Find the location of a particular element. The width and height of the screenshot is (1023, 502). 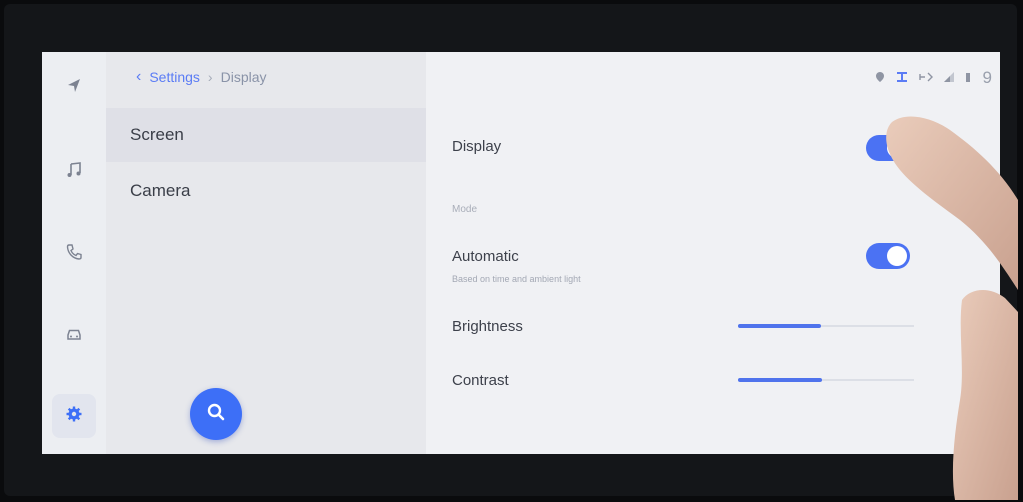

rail-music is located at coordinates (74, 172).